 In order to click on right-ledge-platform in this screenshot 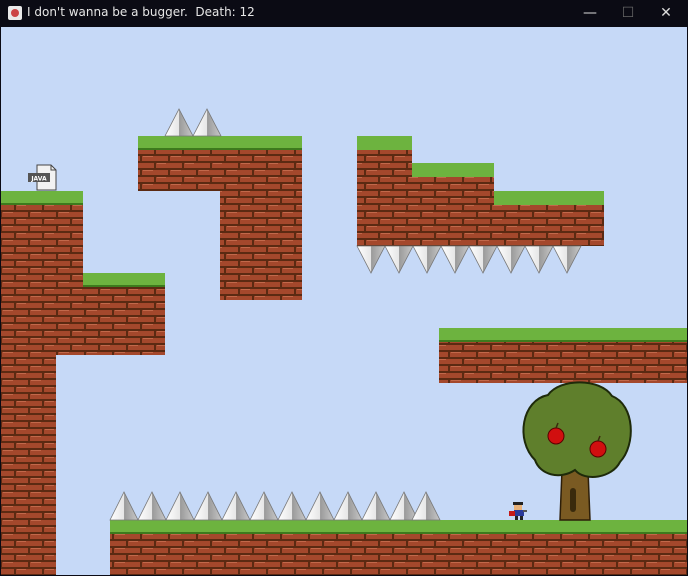, I will do `click(563, 355)`.